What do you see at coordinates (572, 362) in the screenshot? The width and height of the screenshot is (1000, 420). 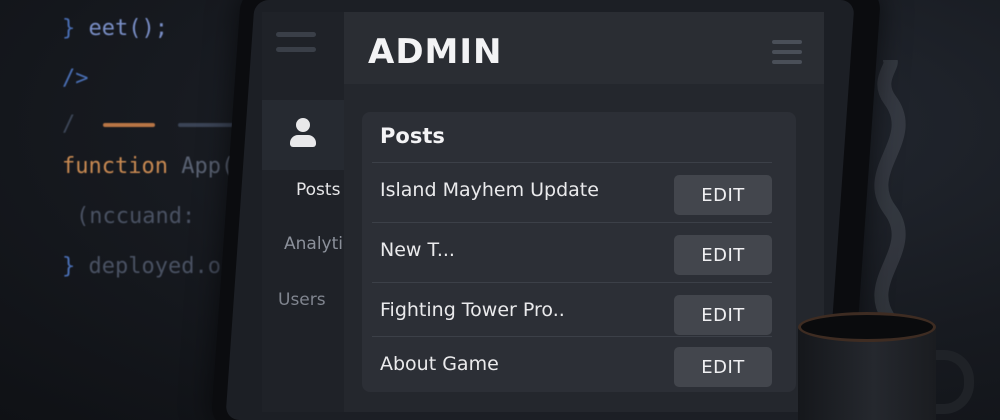 I see `post-row: About Game EDIT` at bounding box center [572, 362].